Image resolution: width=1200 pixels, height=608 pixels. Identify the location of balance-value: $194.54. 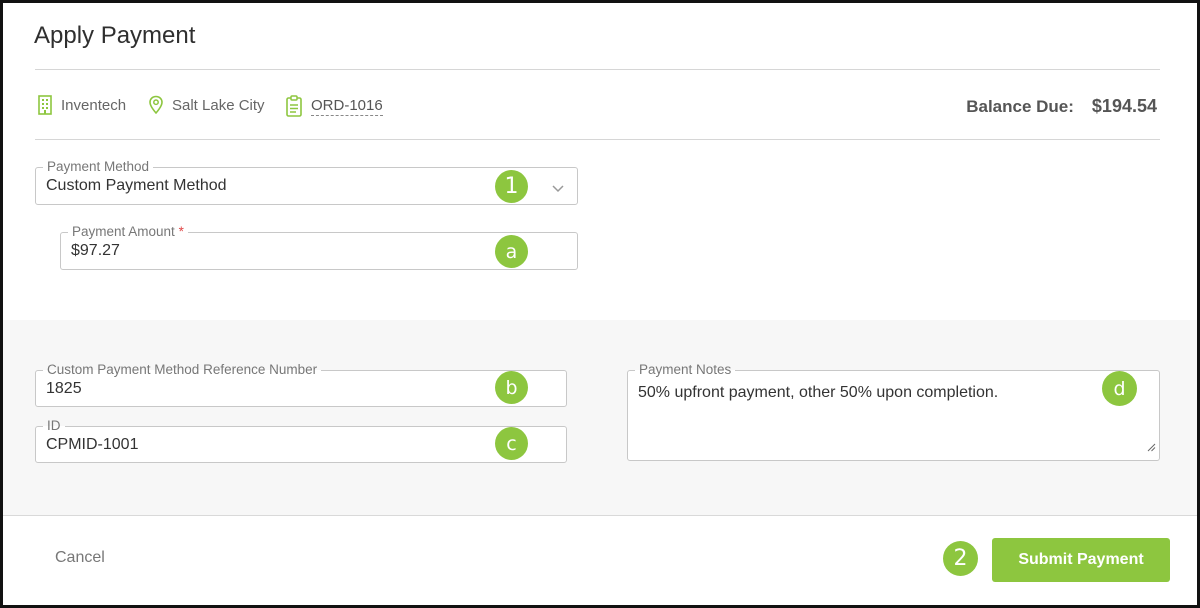
(1124, 106).